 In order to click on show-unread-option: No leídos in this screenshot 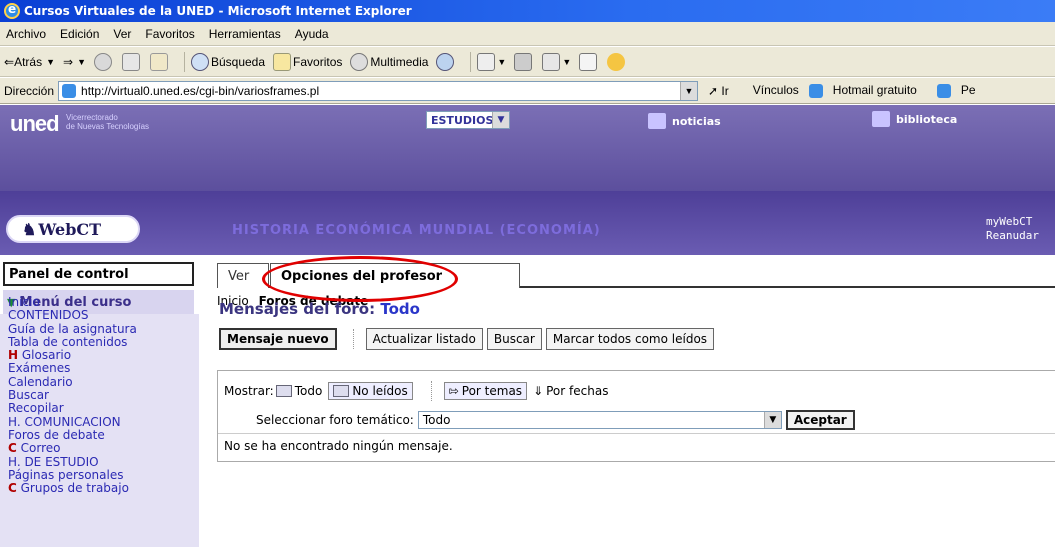, I will do `click(370, 391)`.